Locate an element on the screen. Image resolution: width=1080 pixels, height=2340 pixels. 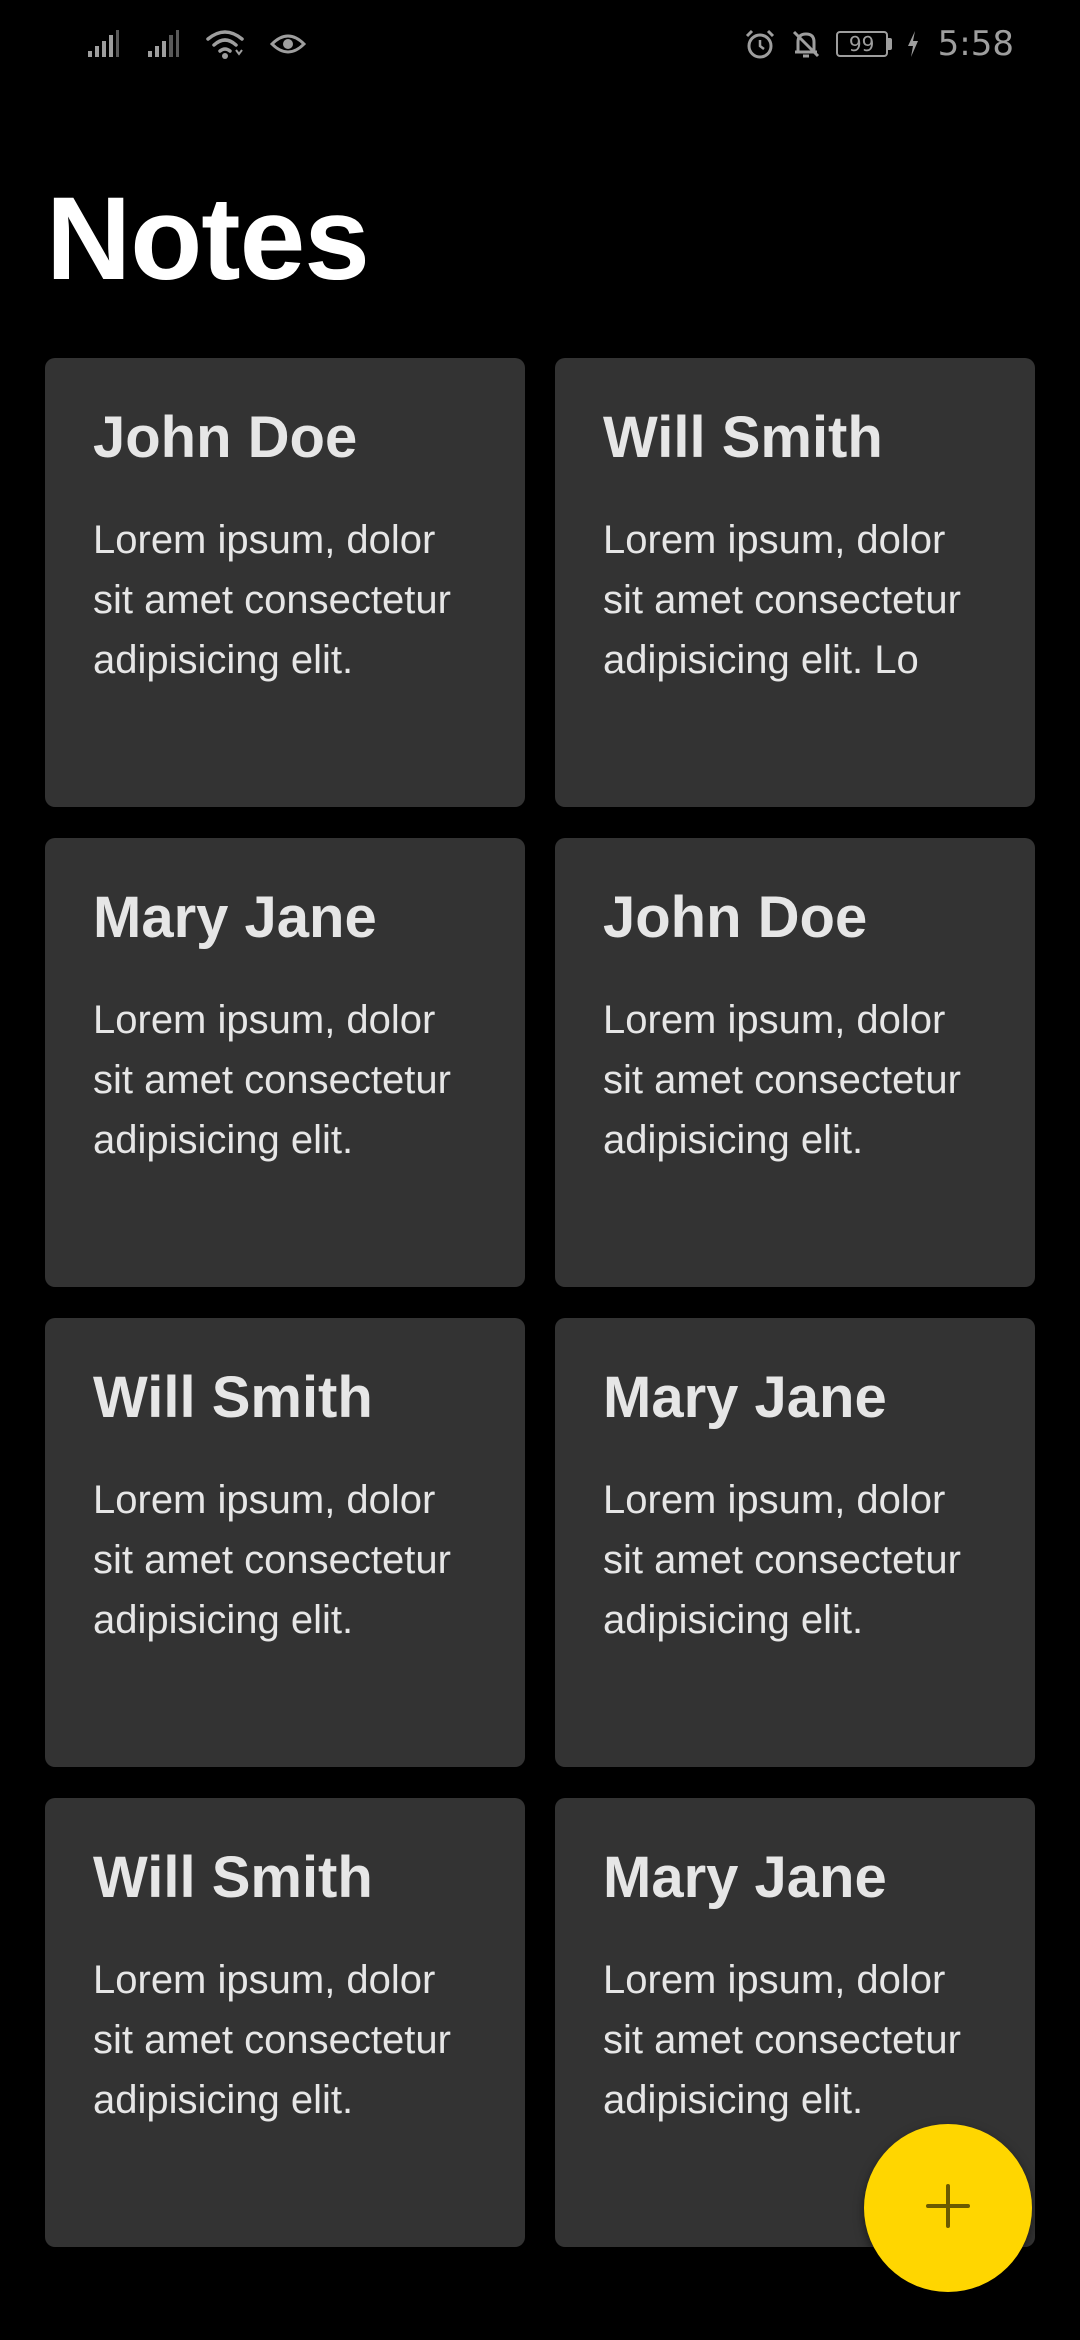
wifi-icon is located at coordinates (225, 44).